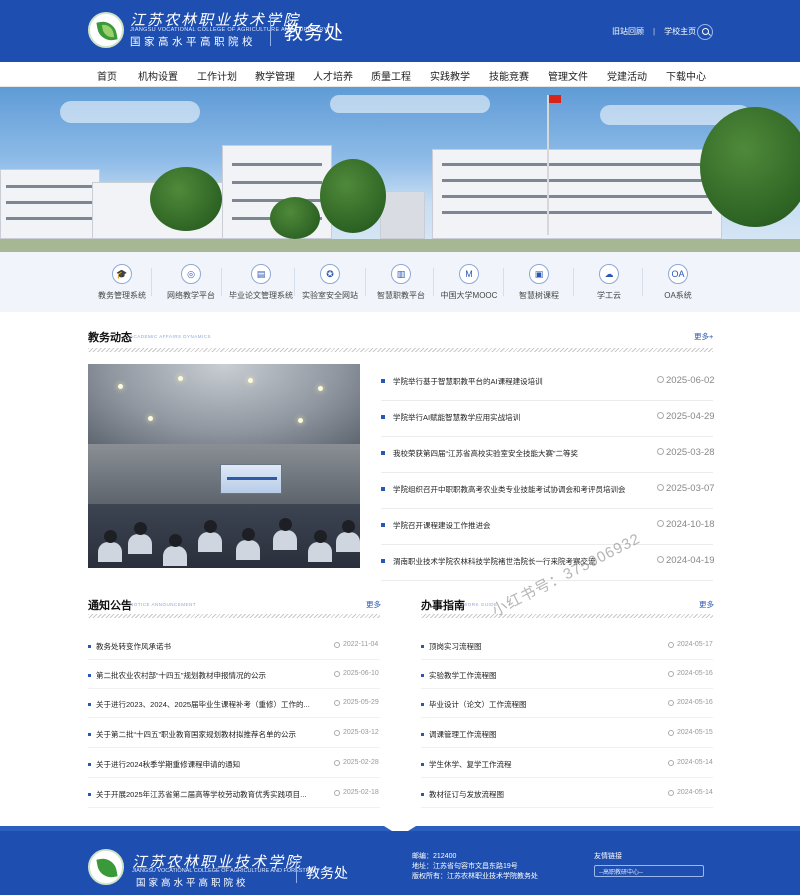 This screenshot has width=800, height=895. What do you see at coordinates (609, 282) in the screenshot?
I see `quick-link-student-cloud: ☁ 学工云` at bounding box center [609, 282].